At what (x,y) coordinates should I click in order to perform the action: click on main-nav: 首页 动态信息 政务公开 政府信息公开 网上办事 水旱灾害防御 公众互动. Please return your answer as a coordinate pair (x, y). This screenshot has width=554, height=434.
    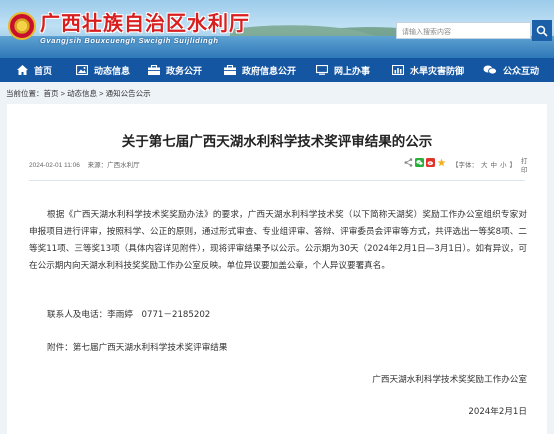
    Looking at the image, I should click on (277, 70).